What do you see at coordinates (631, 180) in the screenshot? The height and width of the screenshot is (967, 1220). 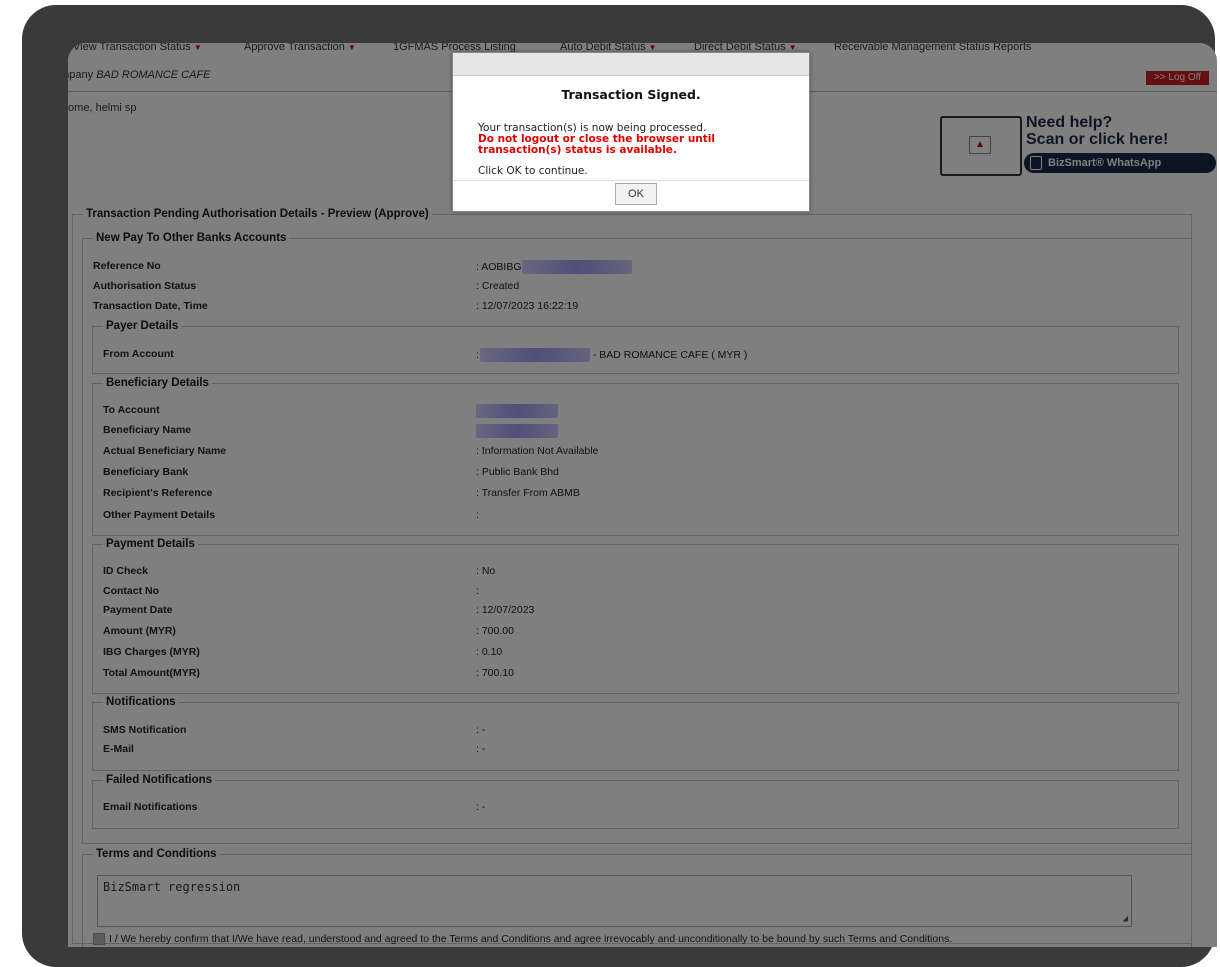 I see `dialog-divider` at bounding box center [631, 180].